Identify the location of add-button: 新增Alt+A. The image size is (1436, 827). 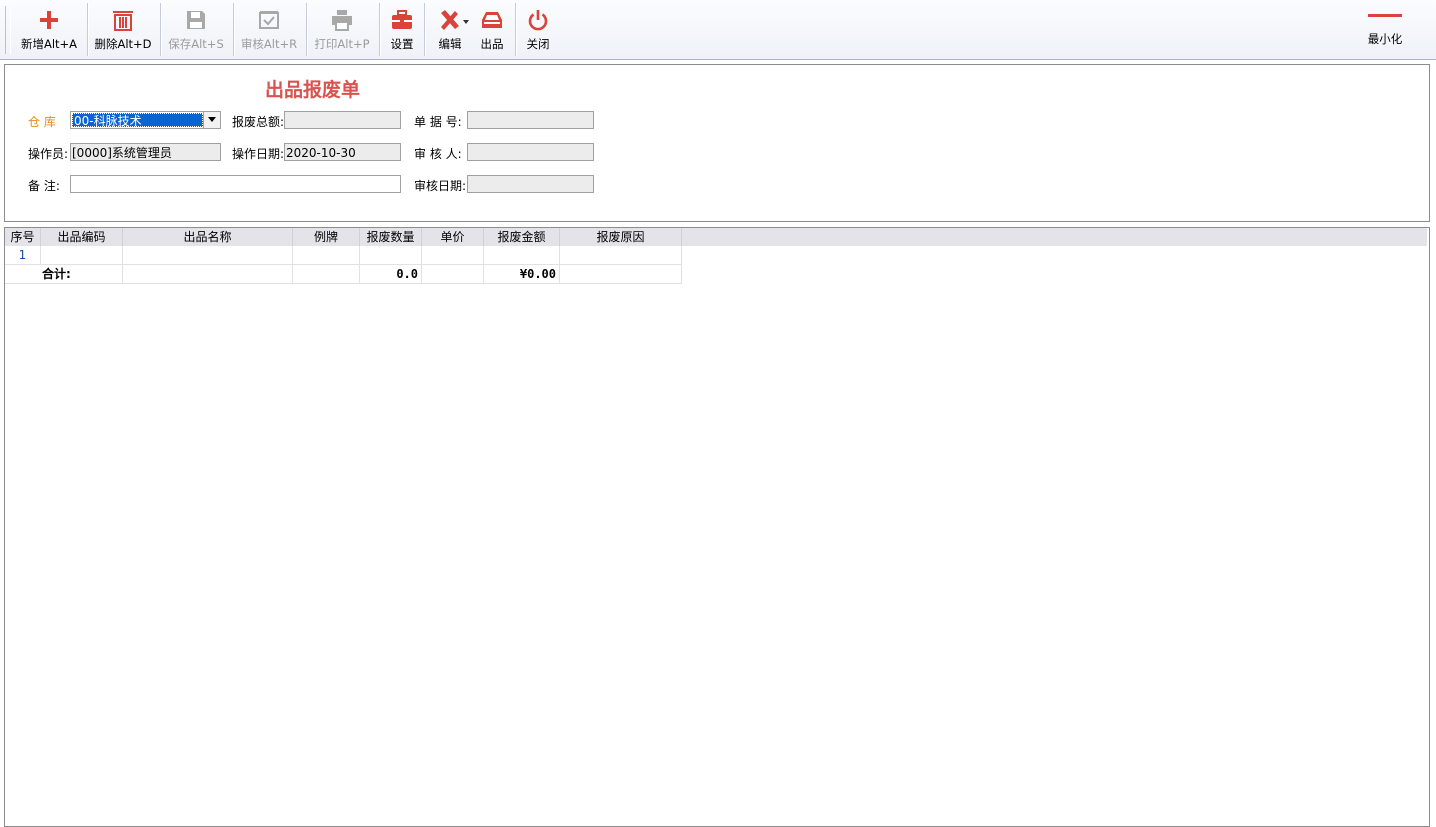
(49, 29).